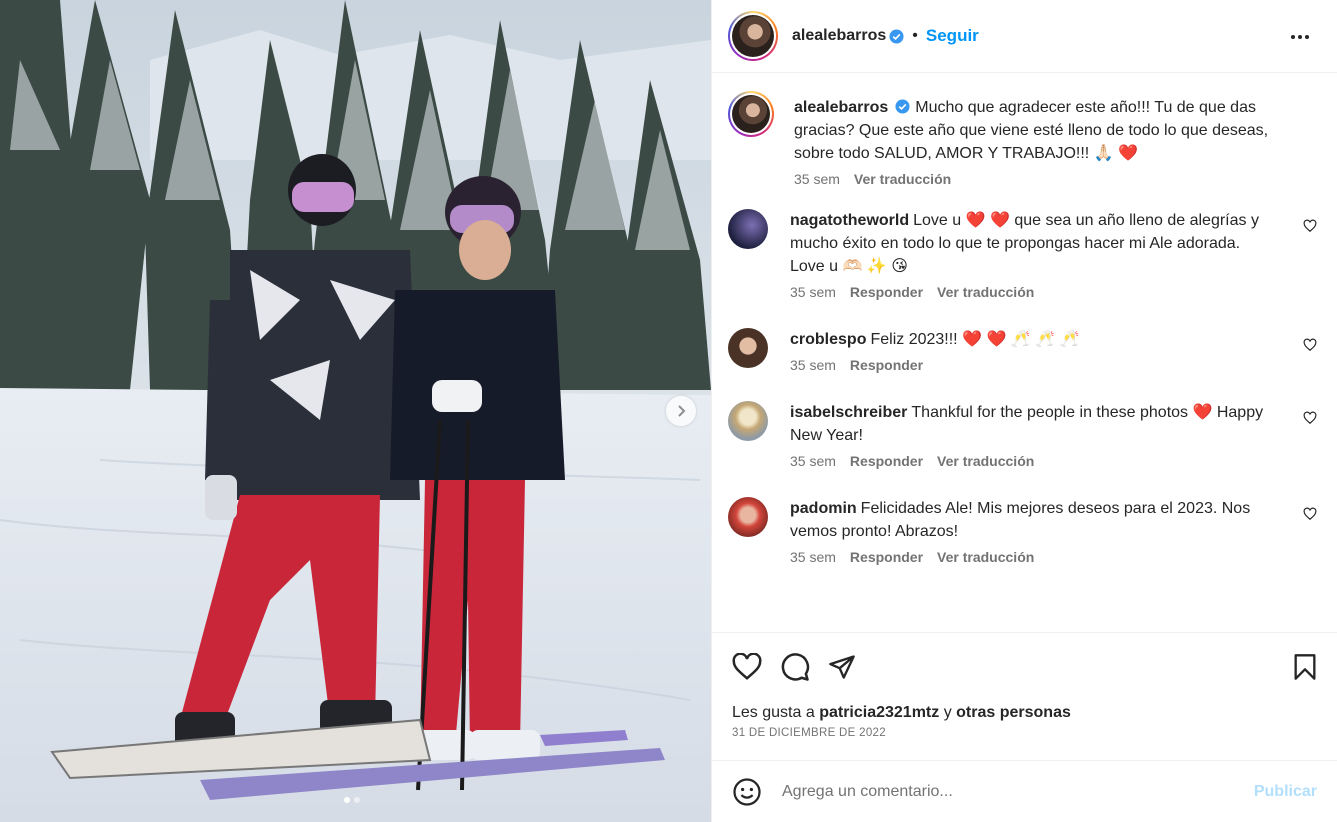  What do you see at coordinates (1024, 36) in the screenshot?
I see `post-header: alealebarros • Seguir` at bounding box center [1024, 36].